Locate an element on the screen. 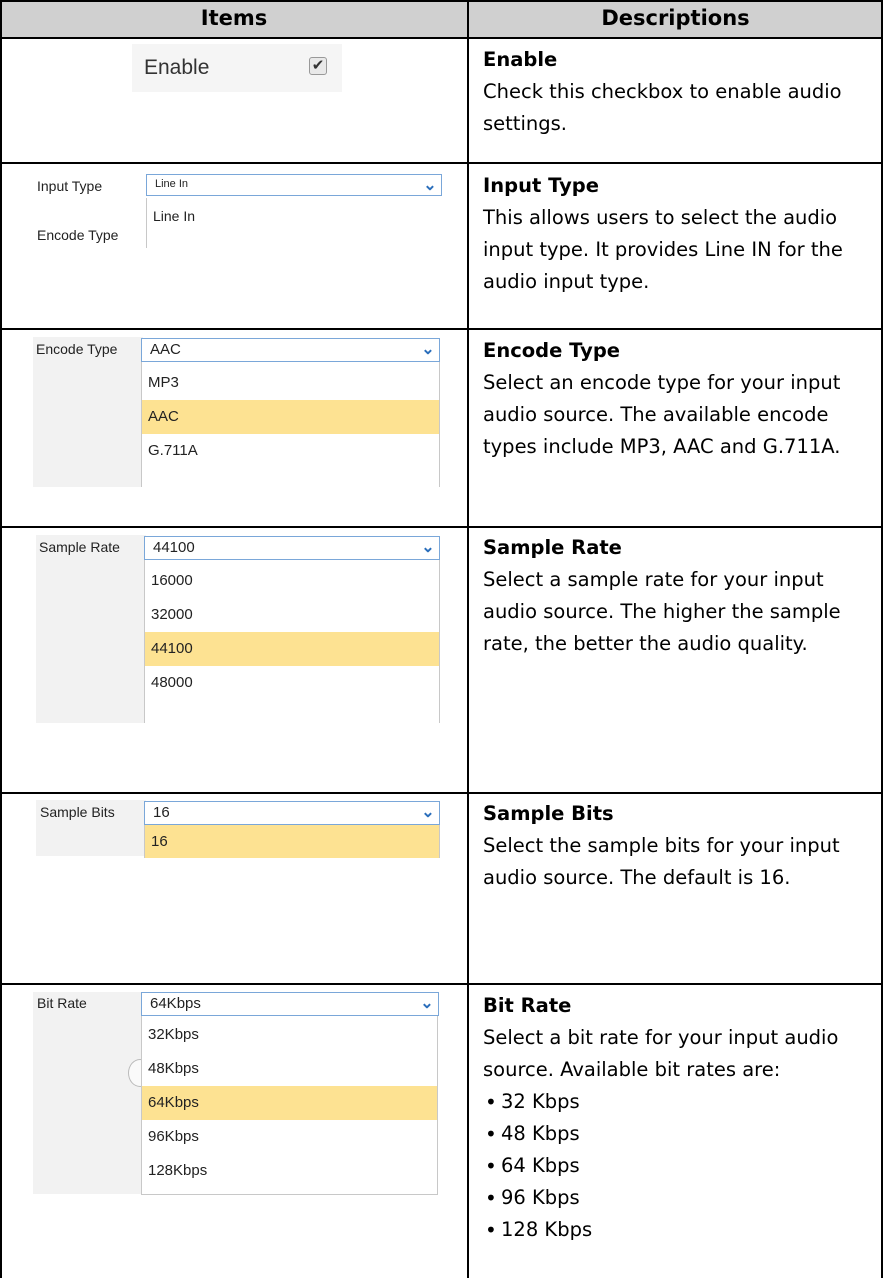  input-type-select-value: Line In is located at coordinates (172, 184).